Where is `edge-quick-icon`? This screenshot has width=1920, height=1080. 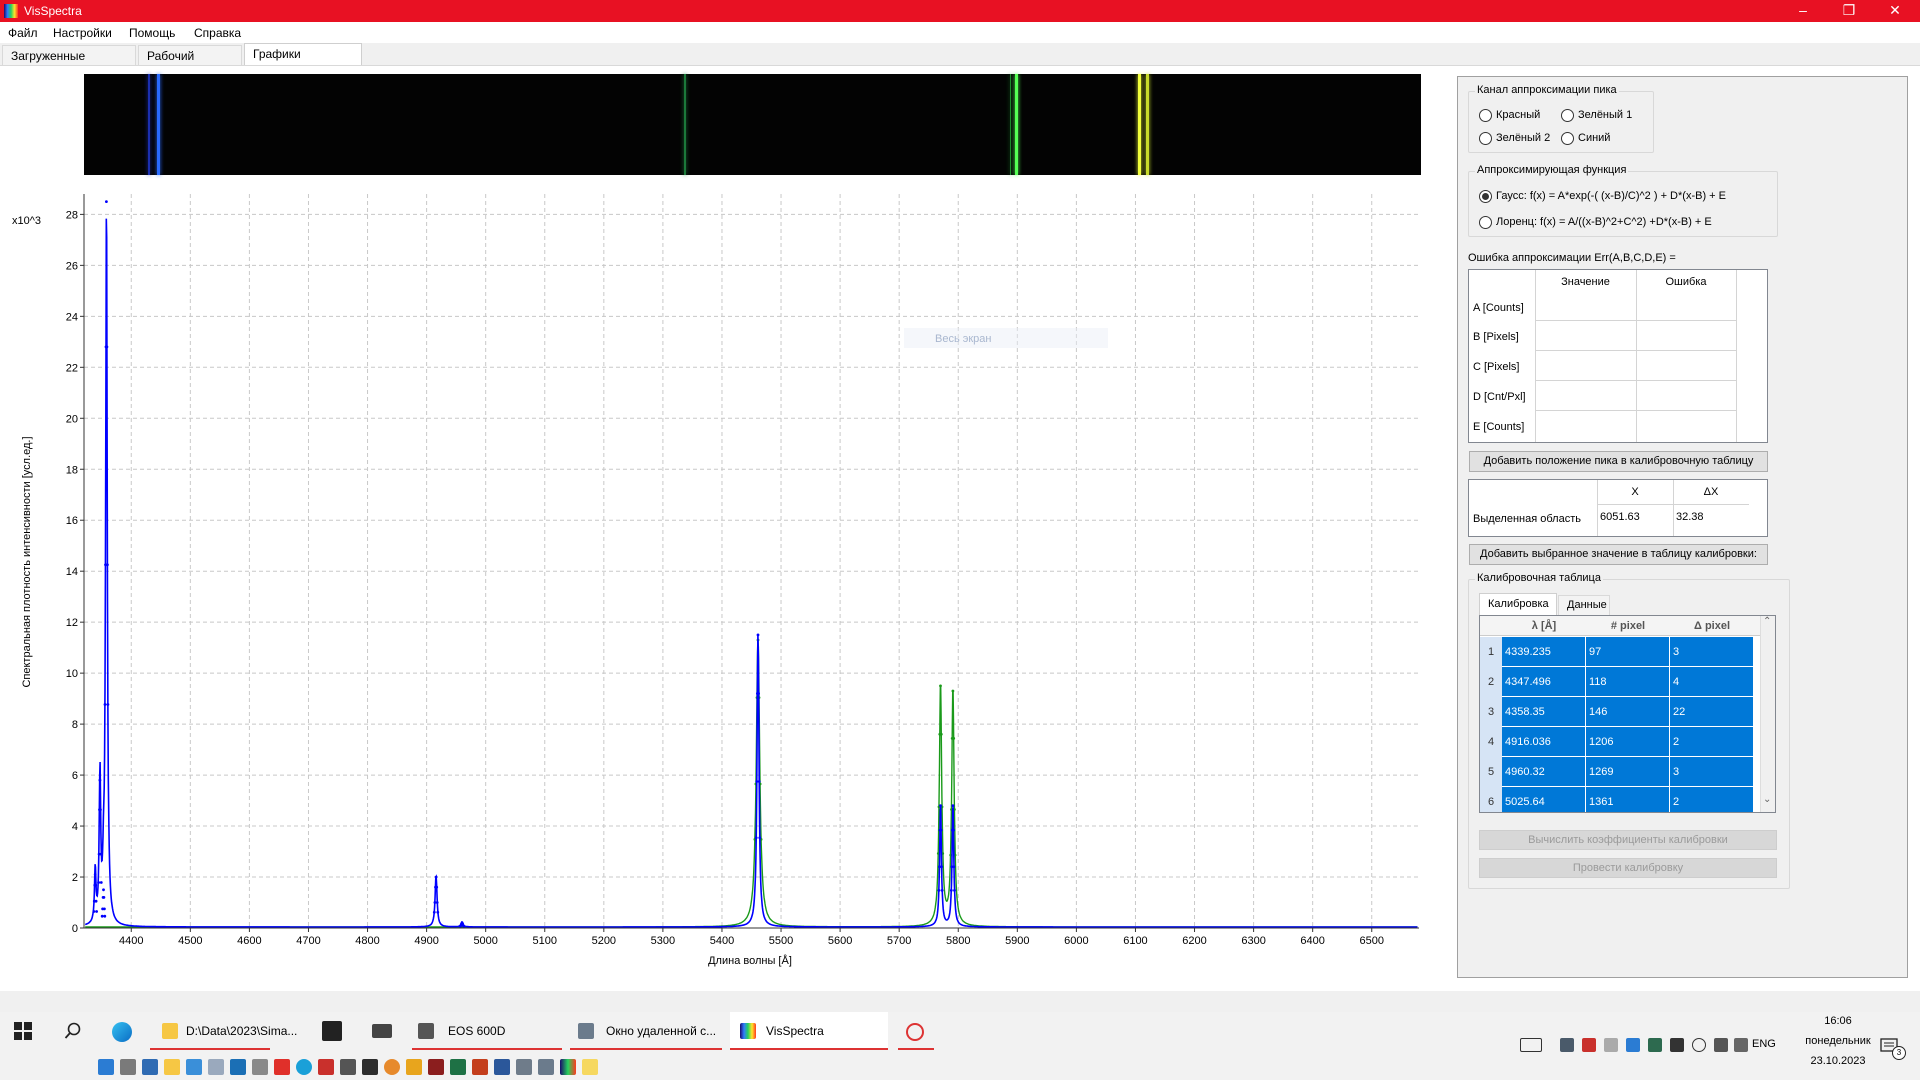 edge-quick-icon is located at coordinates (304, 1067).